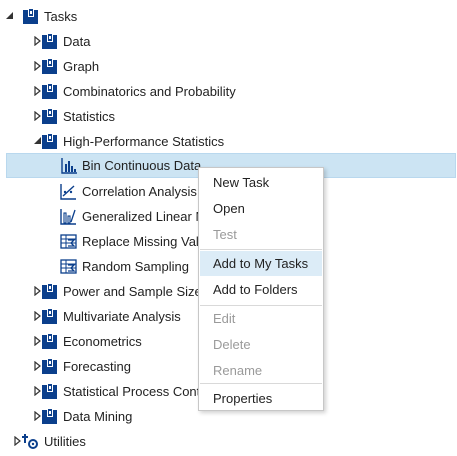 This screenshot has height=456, width=457. What do you see at coordinates (30, 441) in the screenshot?
I see `utilities-icon` at bounding box center [30, 441].